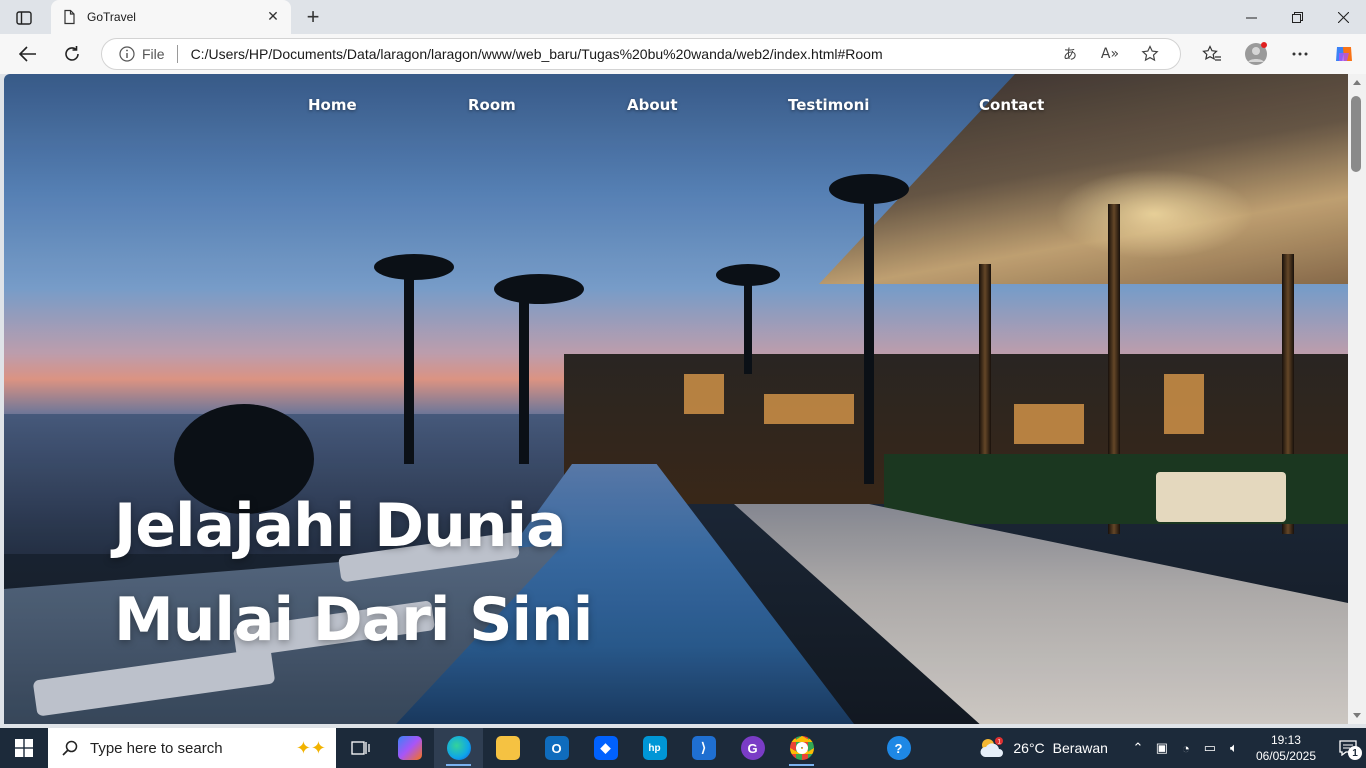 The width and height of the screenshot is (1366, 768). Describe the element at coordinates (1285, 740) in the screenshot. I see `clock-time: 19:13` at that location.